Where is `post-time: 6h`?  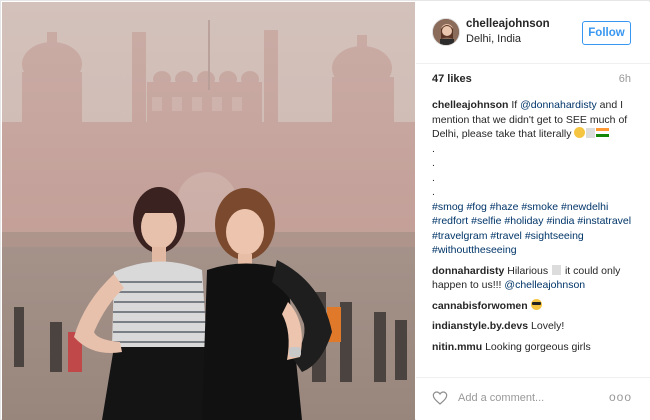 post-time: 6h is located at coordinates (625, 79).